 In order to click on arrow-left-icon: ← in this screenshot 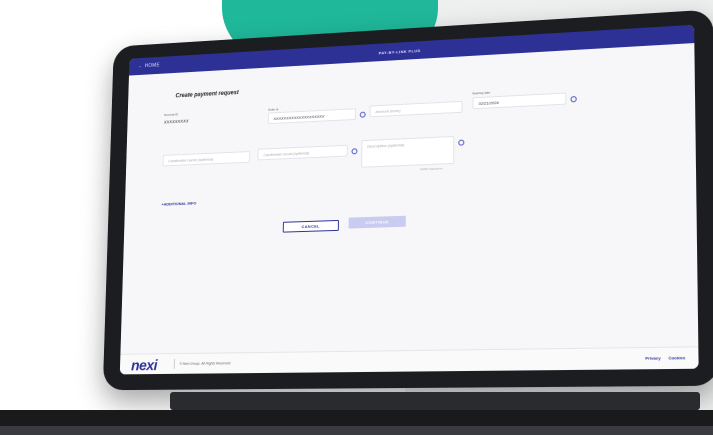, I will do `click(141, 66)`.